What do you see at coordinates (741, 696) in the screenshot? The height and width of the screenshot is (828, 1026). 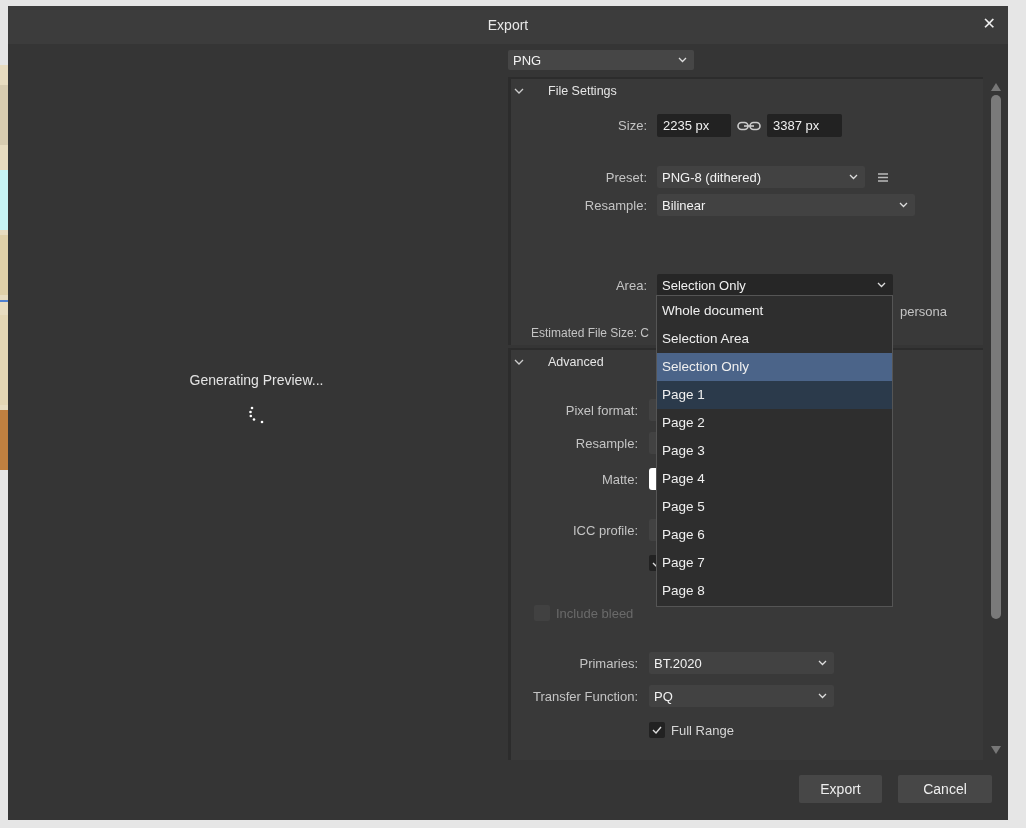 I see `transfer-function-dropdown: PQ` at bounding box center [741, 696].